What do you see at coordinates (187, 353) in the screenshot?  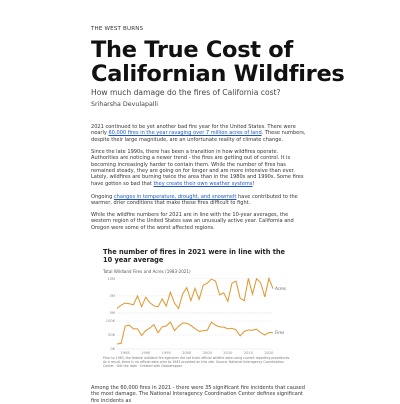 I see `x-tick-label: 2000` at bounding box center [187, 353].